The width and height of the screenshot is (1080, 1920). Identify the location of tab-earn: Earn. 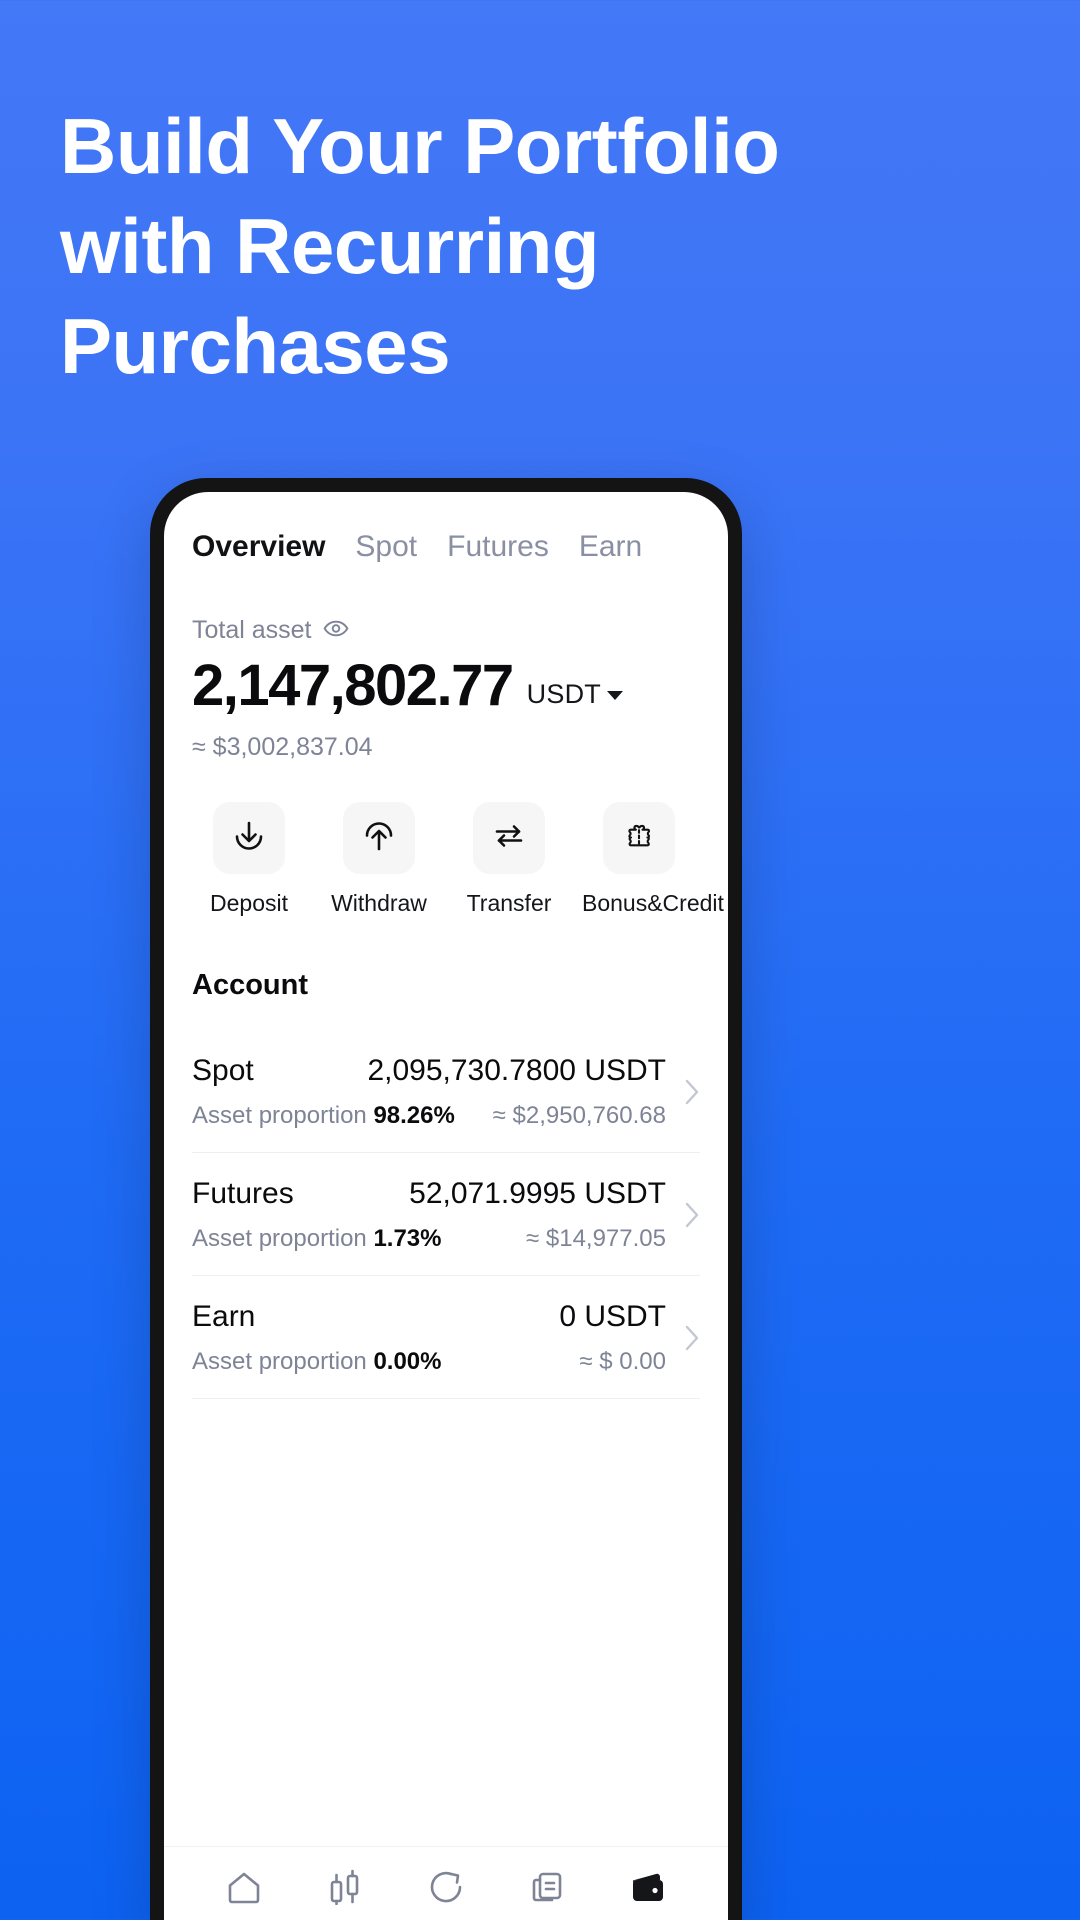
(610, 547).